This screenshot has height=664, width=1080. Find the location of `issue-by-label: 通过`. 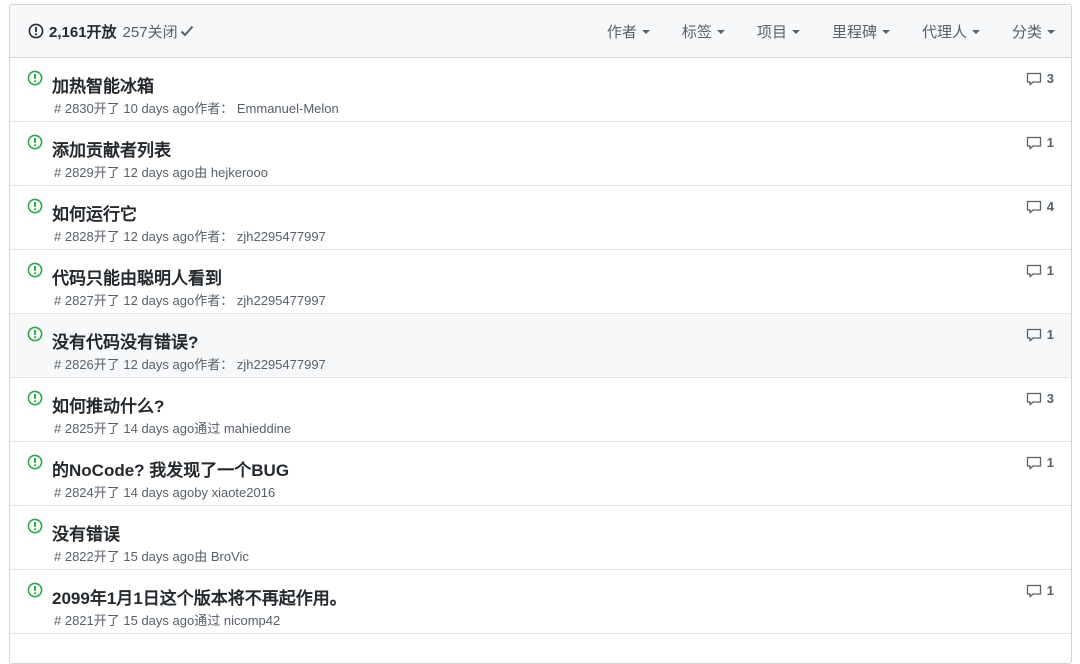

issue-by-label: 通过 is located at coordinates (207, 620).